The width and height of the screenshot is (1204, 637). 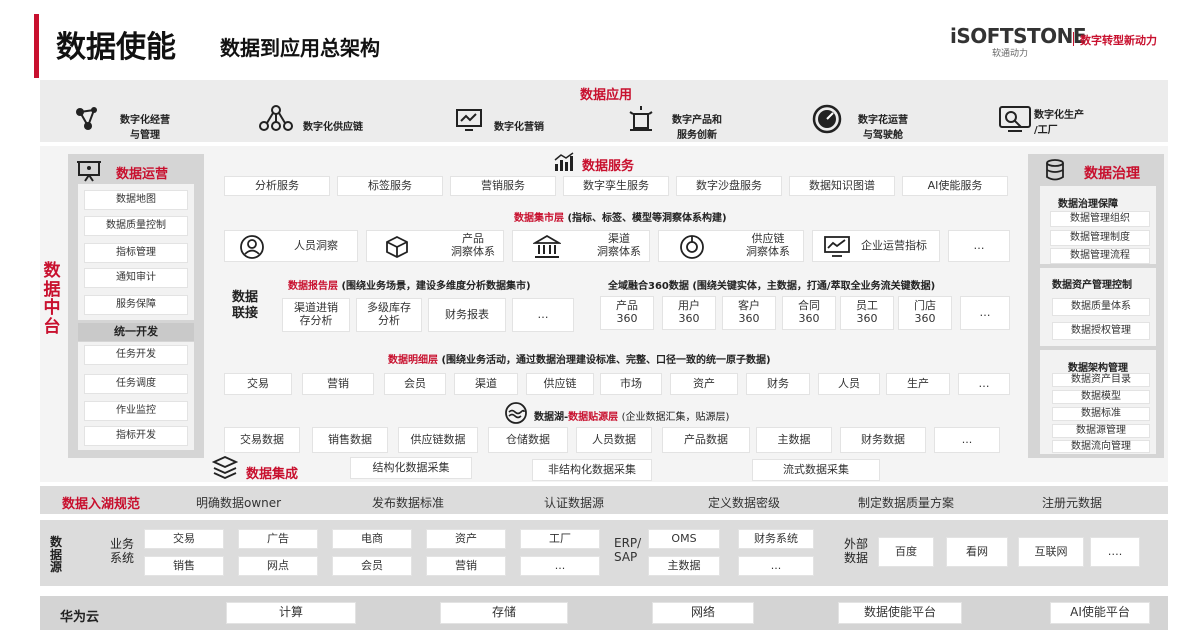 What do you see at coordinates (184, 539) in the screenshot?
I see `biz-source-item: 交易` at bounding box center [184, 539].